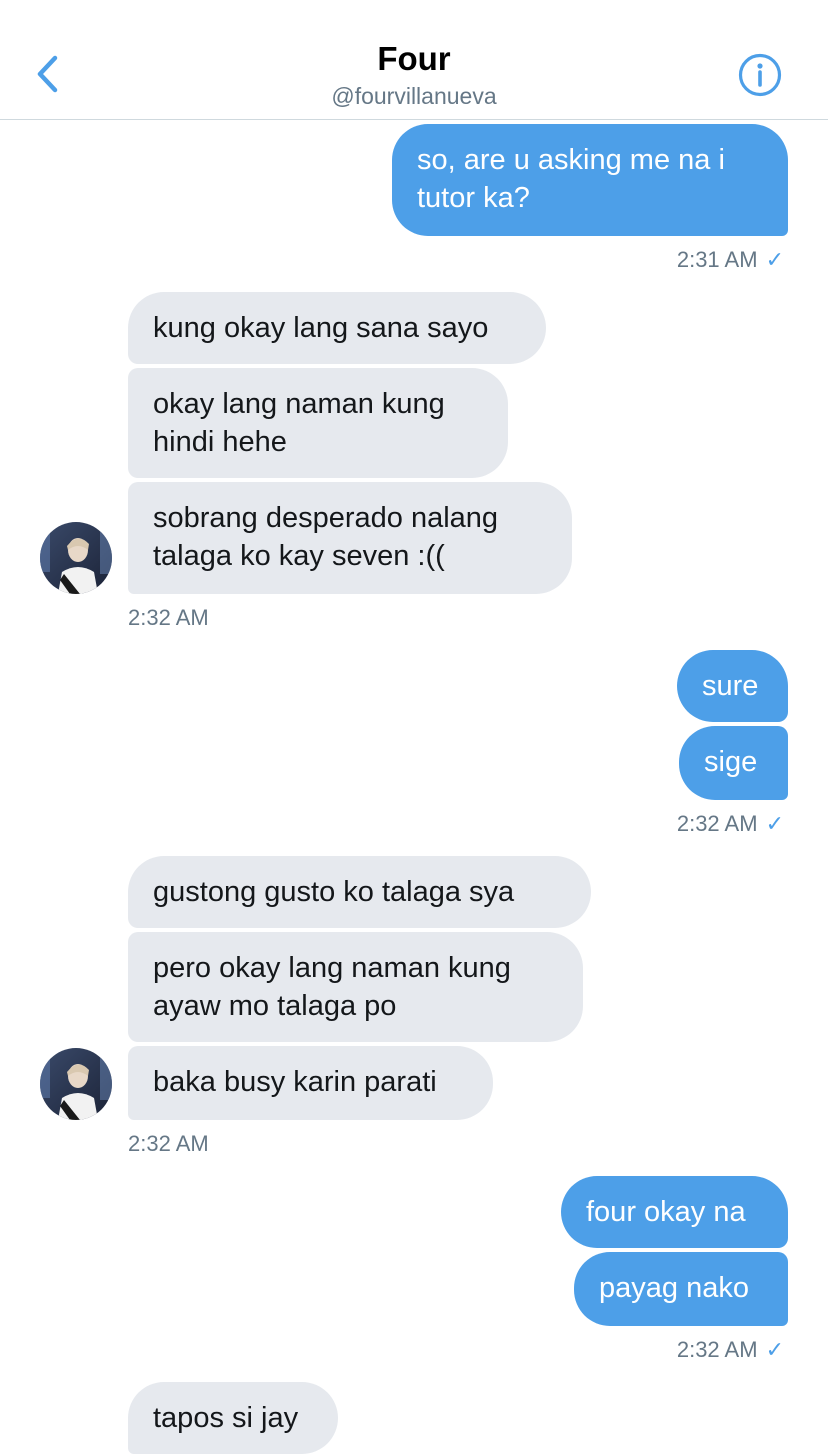 The width and height of the screenshot is (828, 1455). Describe the element at coordinates (275, 1006) in the screenshot. I see `message-text: ayaw mo talaga po` at that location.